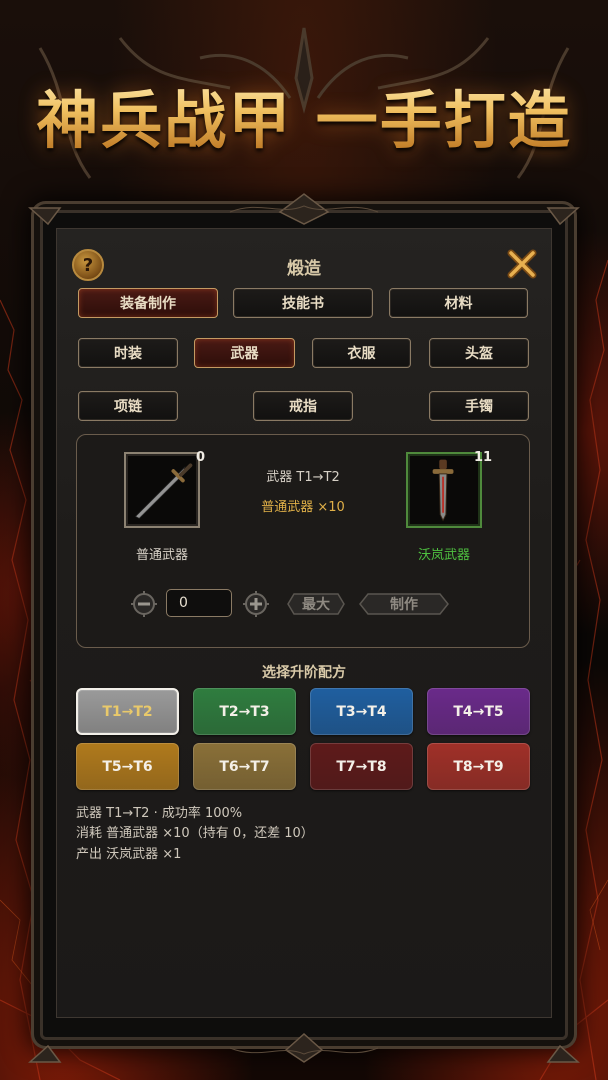 The height and width of the screenshot is (1080, 608). What do you see at coordinates (479, 406) in the screenshot?
I see `type-bracelet-button: 手镯` at bounding box center [479, 406].